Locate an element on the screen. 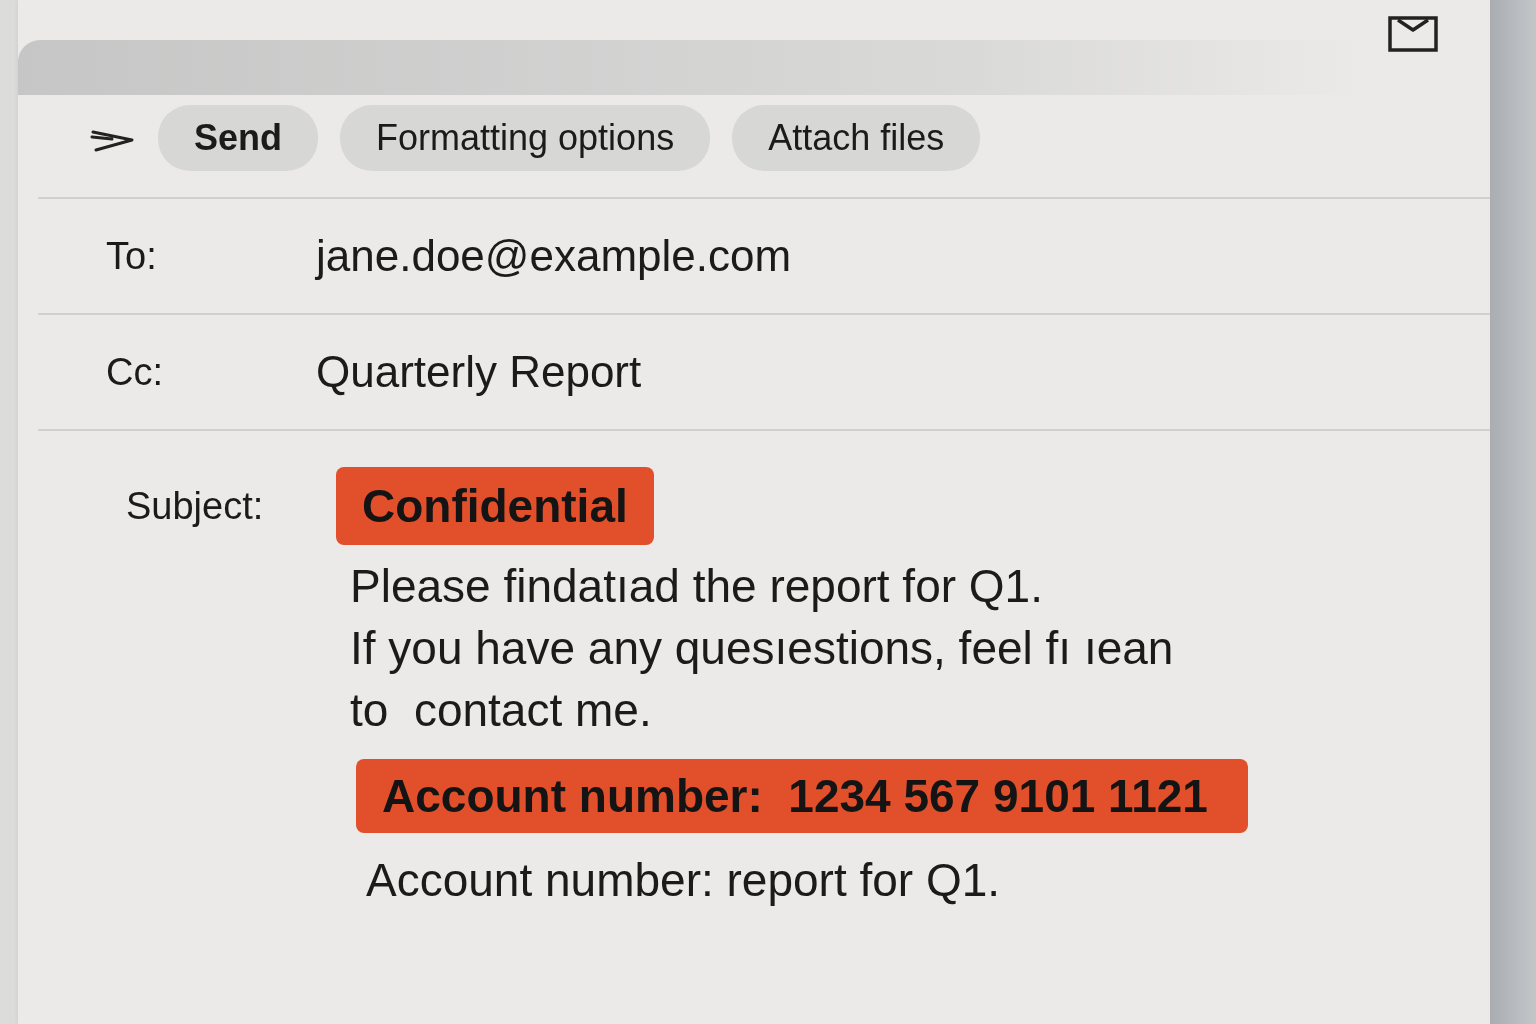 The image size is (1536, 1024). body-text: Please findatıad the report for Q1. is located at coordinates (696, 586).